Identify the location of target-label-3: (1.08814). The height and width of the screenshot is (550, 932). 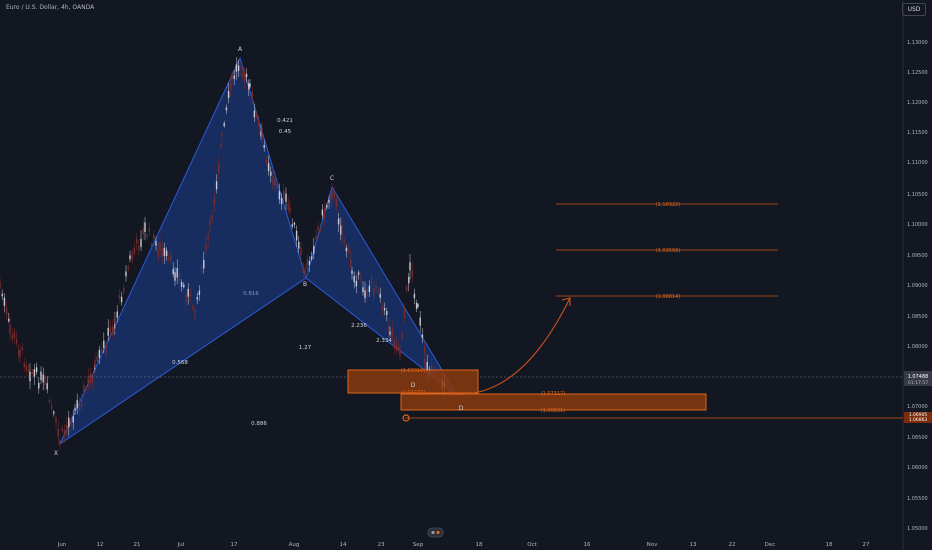
(668, 297).